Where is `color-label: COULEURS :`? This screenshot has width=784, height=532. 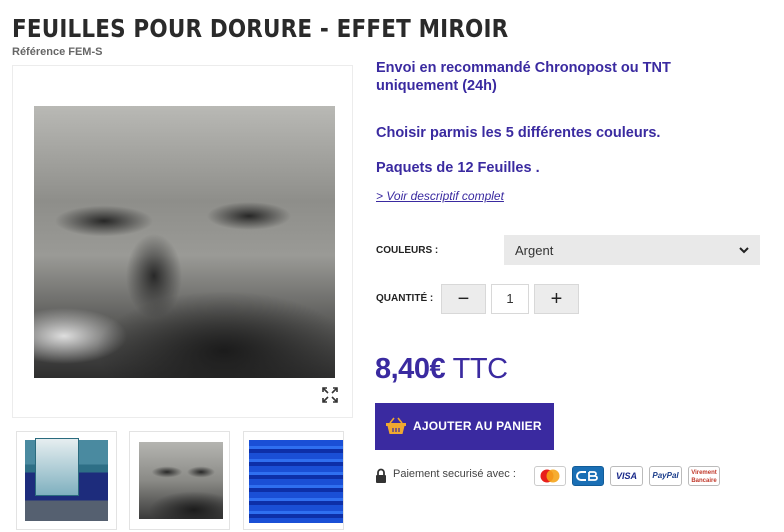 color-label: COULEURS : is located at coordinates (407, 250).